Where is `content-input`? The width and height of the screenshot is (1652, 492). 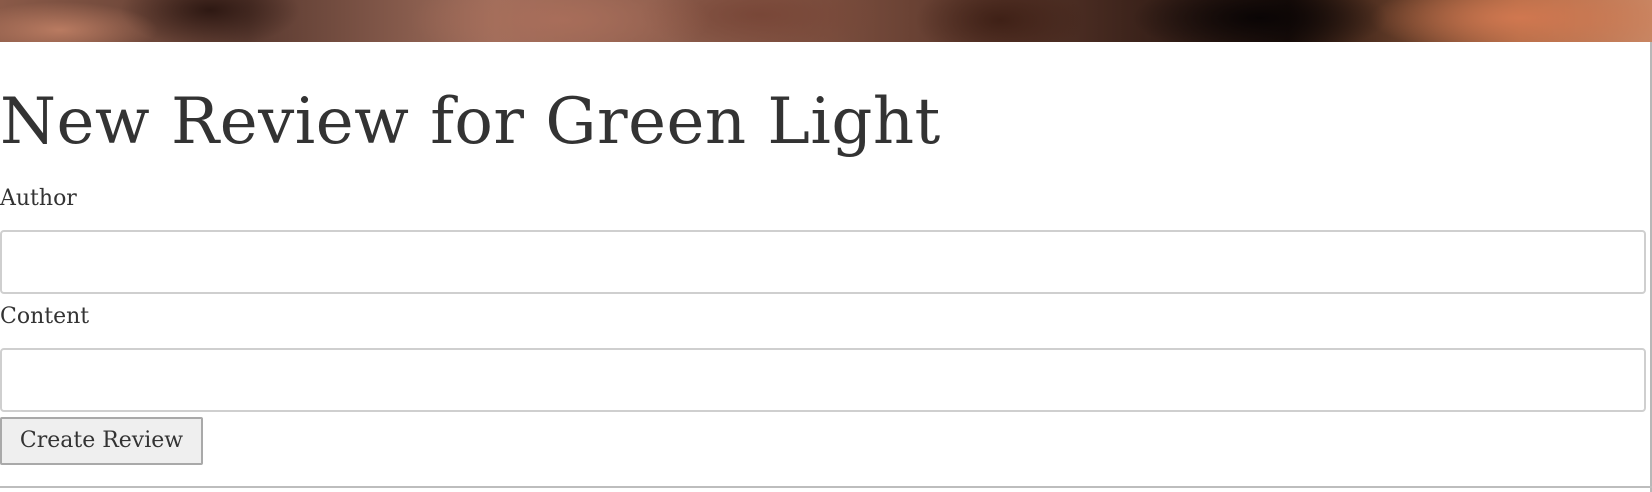
content-input is located at coordinates (823, 380).